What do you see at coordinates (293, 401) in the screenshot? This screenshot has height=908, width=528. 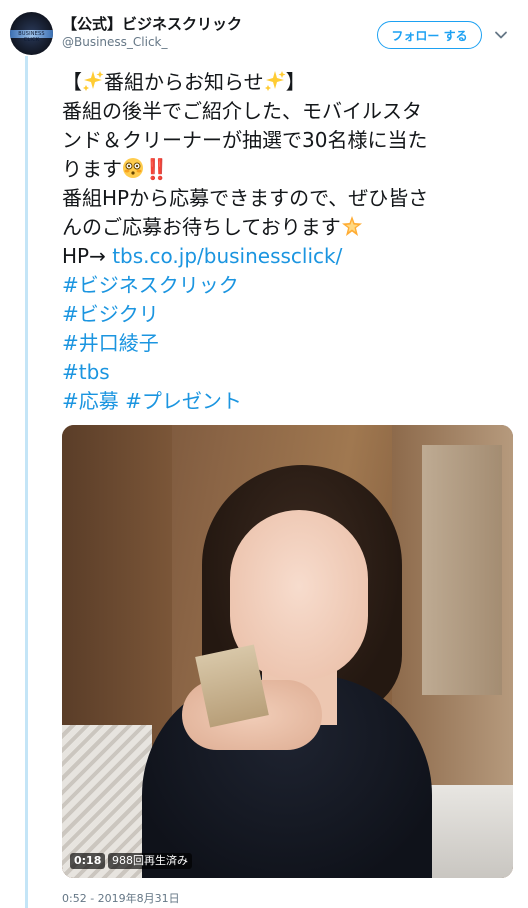 I see `tweet-text-line: #応募 #プレゼント` at bounding box center [293, 401].